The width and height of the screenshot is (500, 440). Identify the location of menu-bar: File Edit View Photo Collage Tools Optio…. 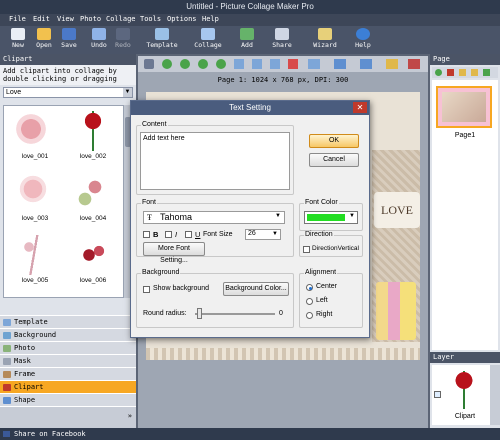
(250, 20).